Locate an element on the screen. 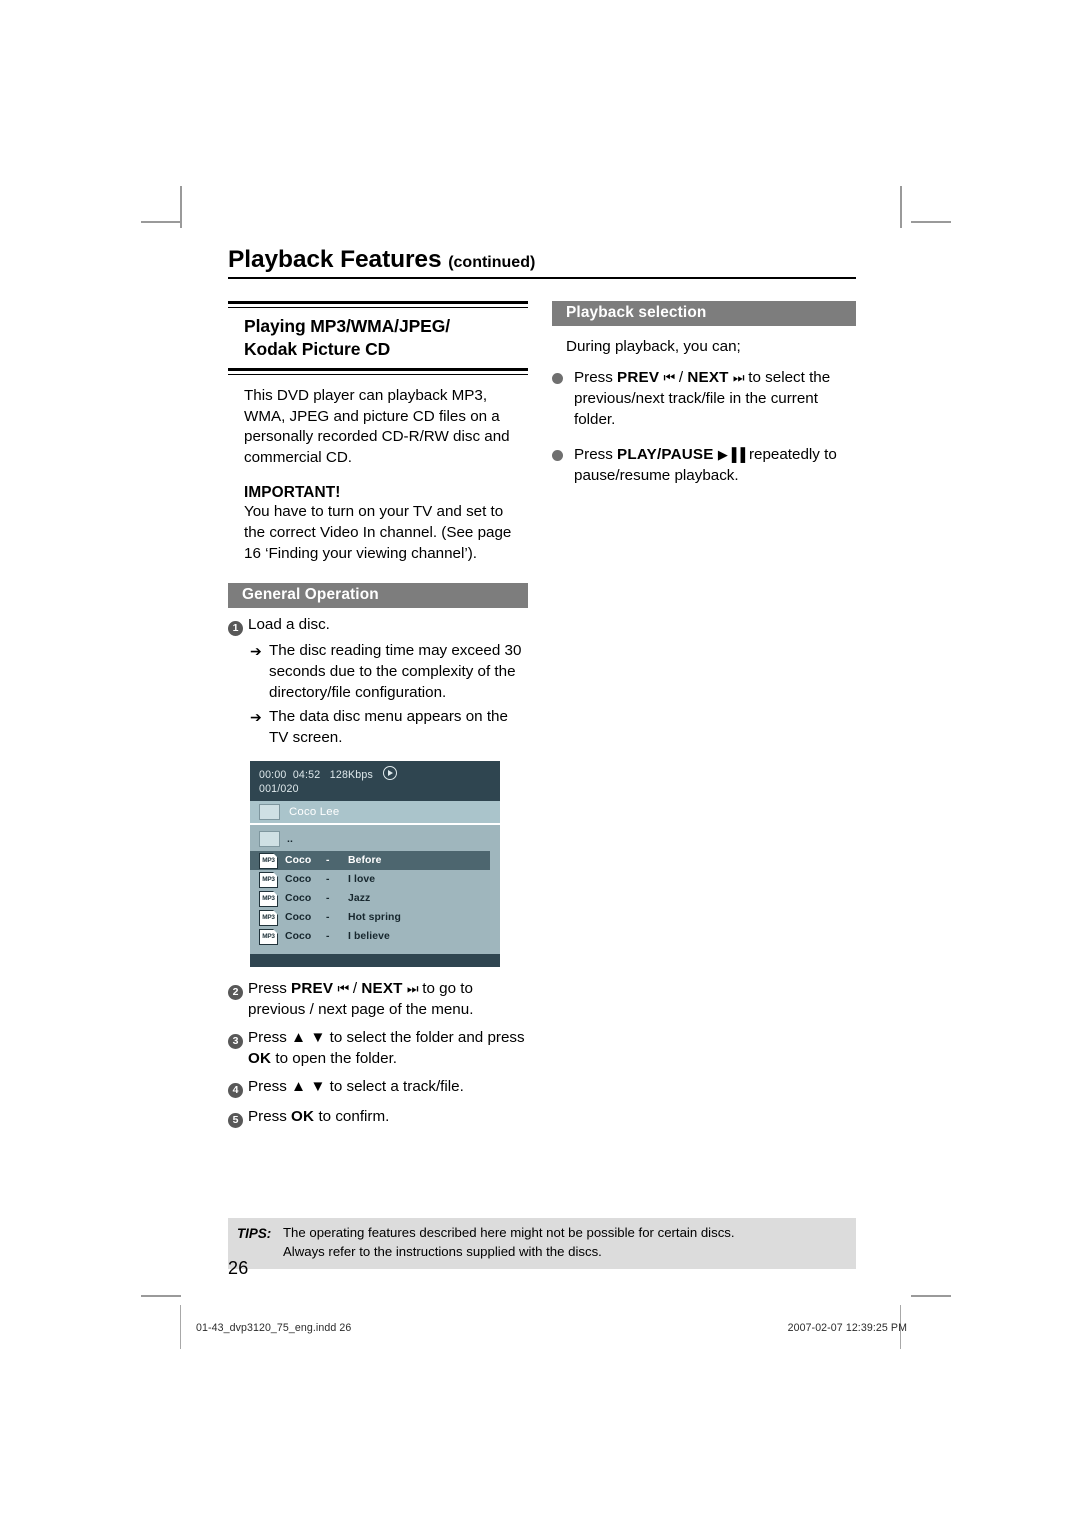 Image resolution: width=1080 pixels, height=1527 pixels. step-5: 5 Press OK to confirm. is located at coordinates (378, 1118).